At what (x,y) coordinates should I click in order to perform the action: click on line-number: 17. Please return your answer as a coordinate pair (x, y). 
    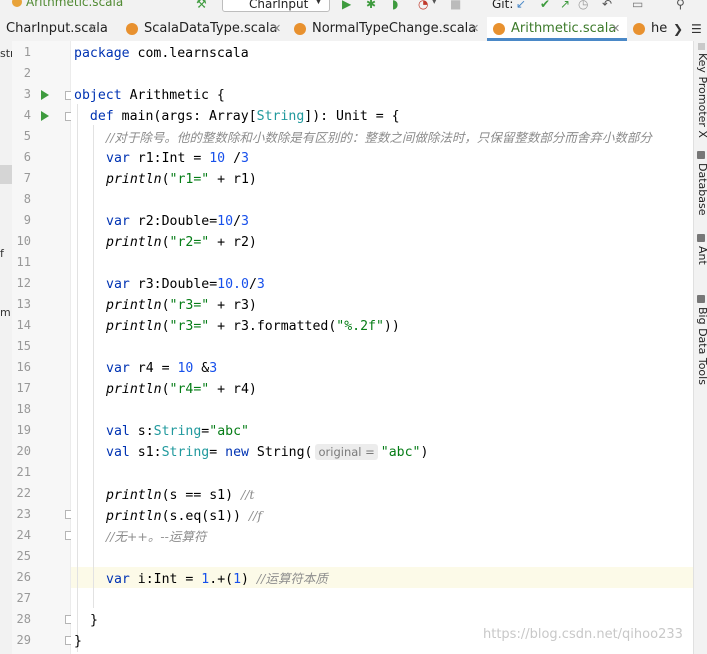
    Looking at the image, I should click on (23, 388).